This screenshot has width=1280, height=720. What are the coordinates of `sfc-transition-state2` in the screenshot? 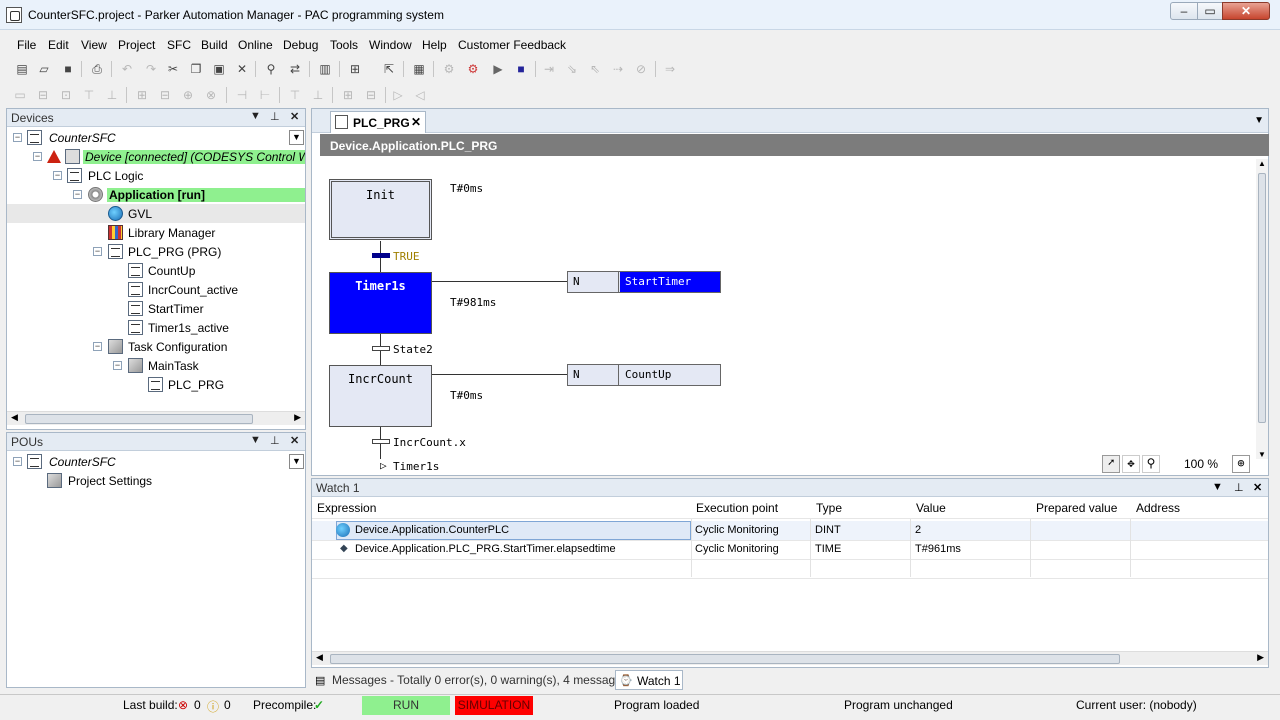 It's located at (381, 348).